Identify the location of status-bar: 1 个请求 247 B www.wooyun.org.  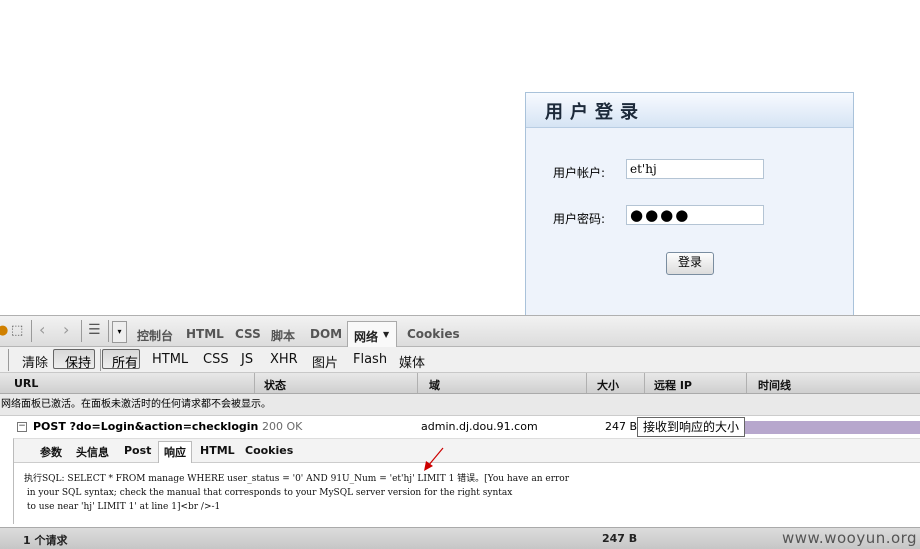
(460, 538).